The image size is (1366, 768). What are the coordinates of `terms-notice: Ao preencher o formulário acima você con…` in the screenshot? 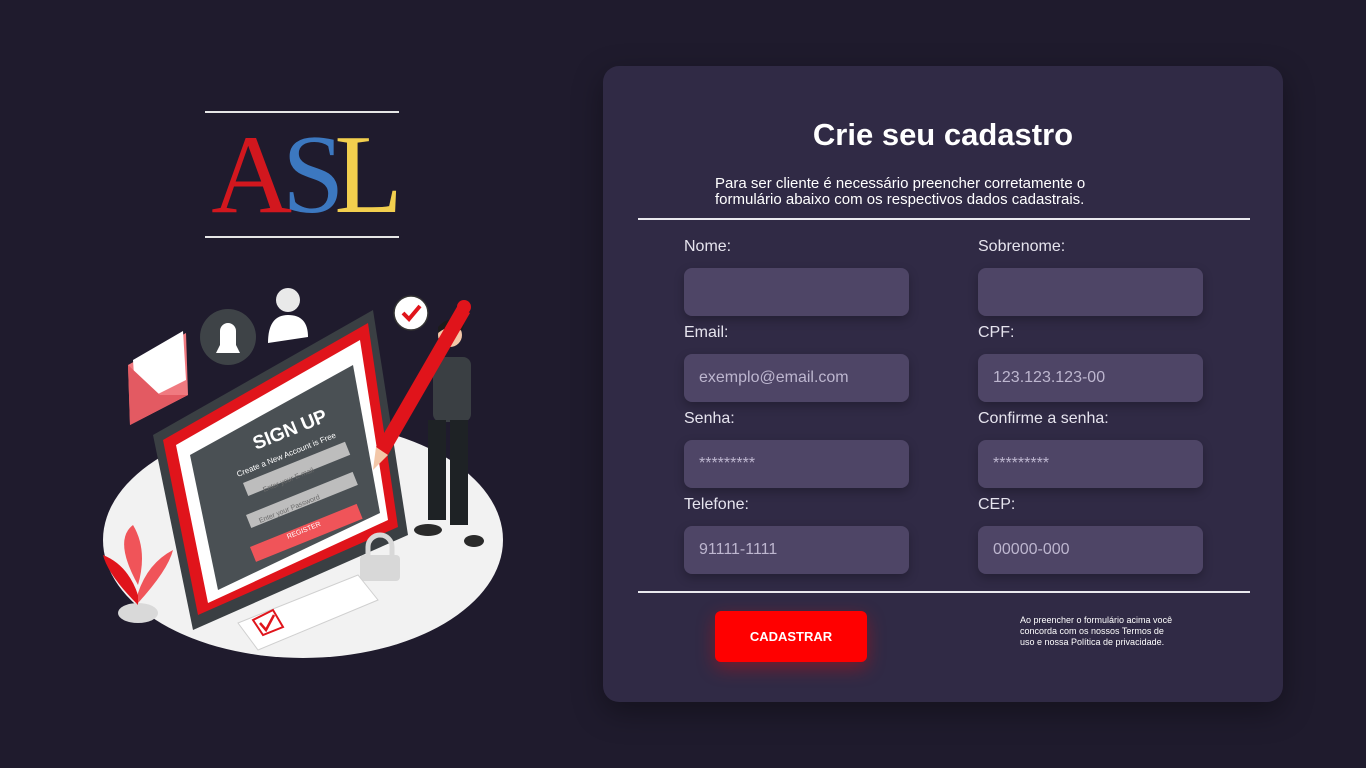 It's located at (1096, 631).